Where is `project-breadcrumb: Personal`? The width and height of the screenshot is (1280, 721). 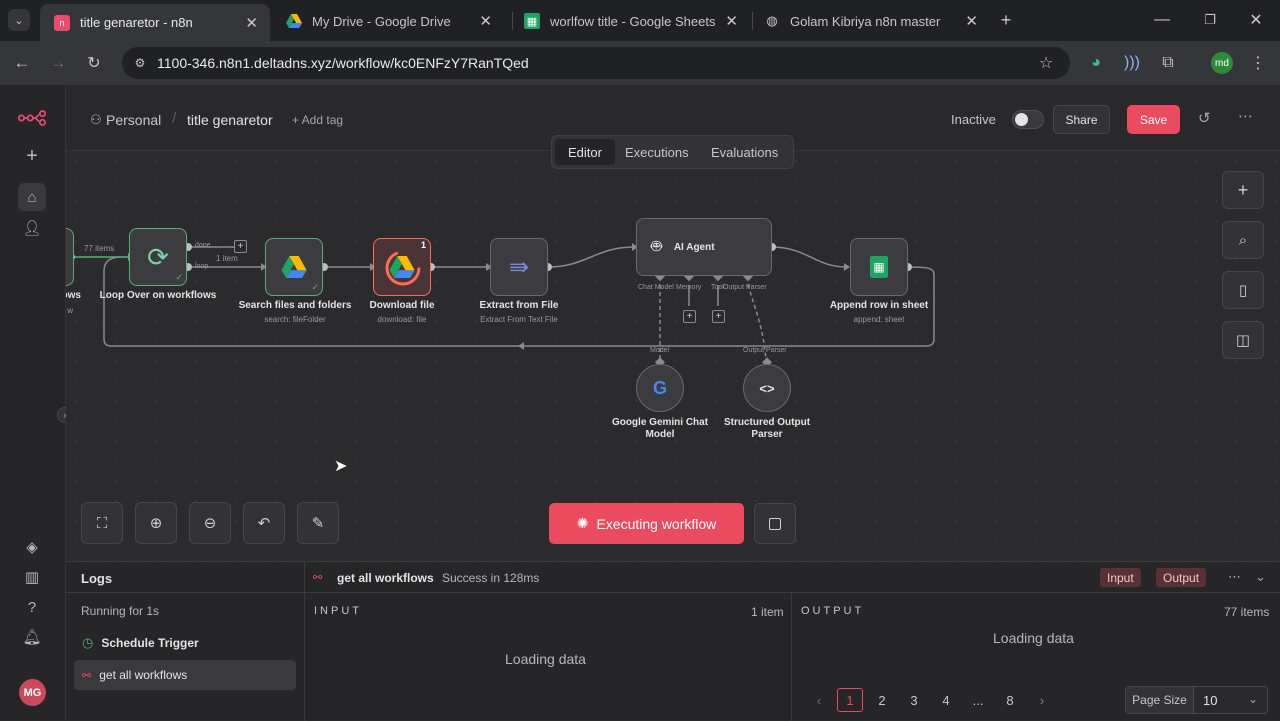
project-breadcrumb: Personal is located at coordinates (133, 120).